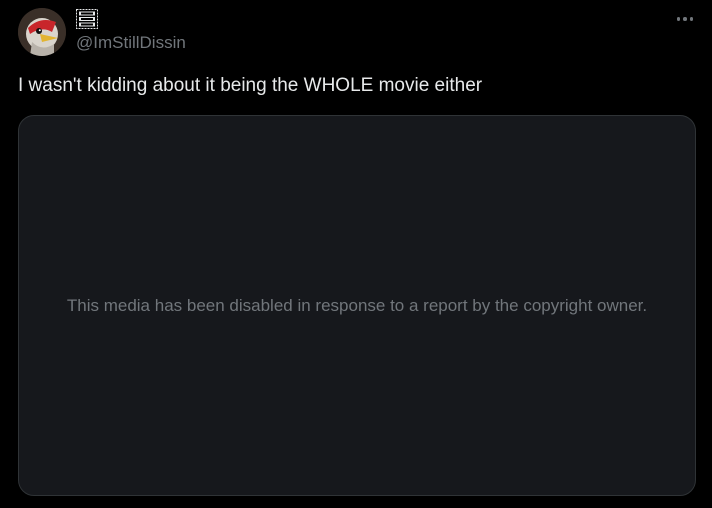 Image resolution: width=712 pixels, height=508 pixels. I want to click on display-name, so click(87, 19).